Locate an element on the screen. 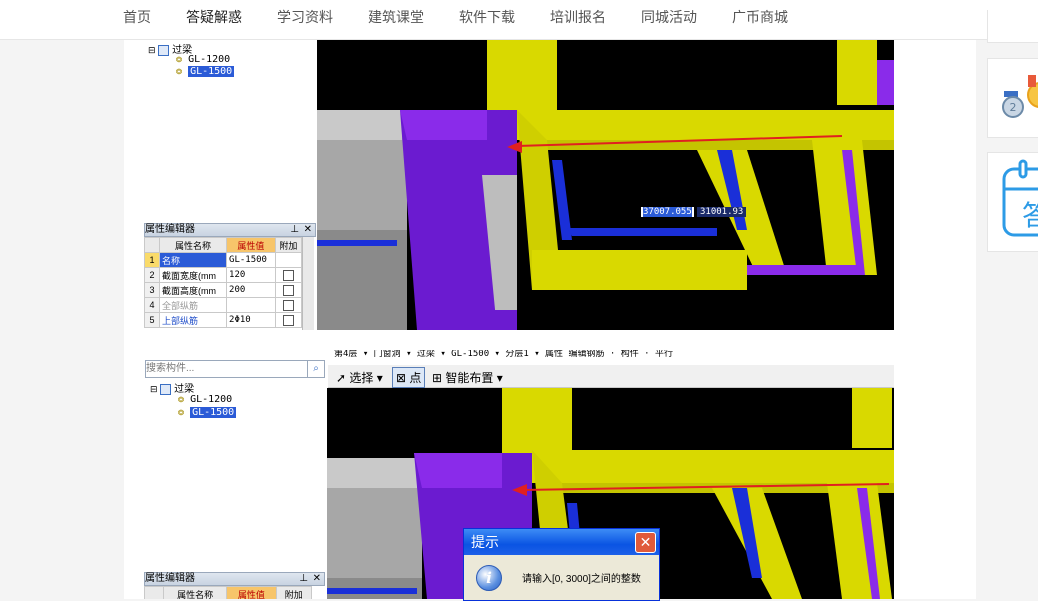 The height and width of the screenshot is (601, 1038). table-row: 5 上部纵筋 2Φ10 is located at coordinates (223, 320).